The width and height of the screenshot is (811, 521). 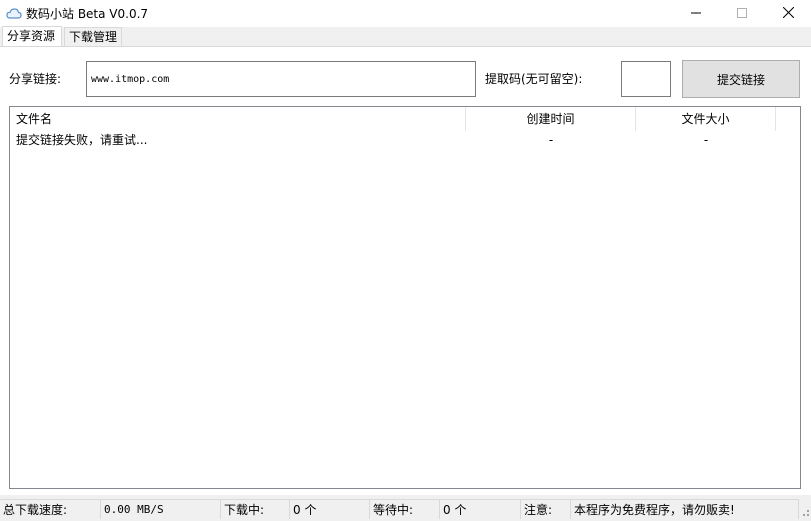 What do you see at coordinates (741, 79) in the screenshot?
I see `submit-link-button: 提交链接` at bounding box center [741, 79].